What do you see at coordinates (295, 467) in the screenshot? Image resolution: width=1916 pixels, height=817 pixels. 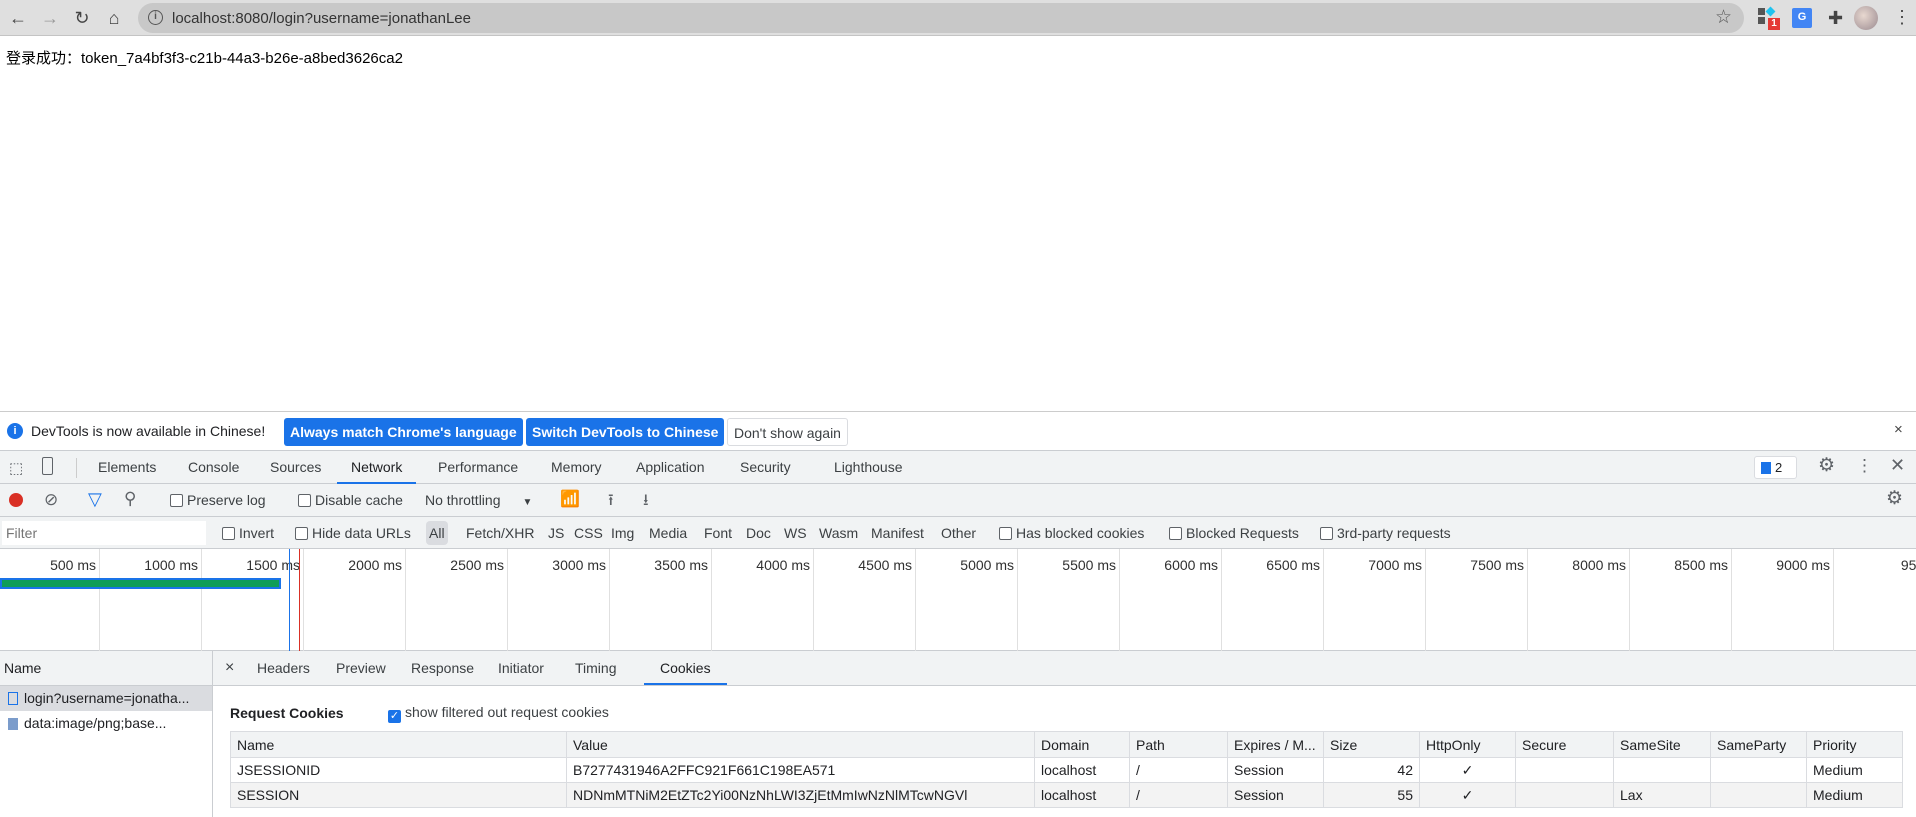 I see `tab-sources: Sources` at bounding box center [295, 467].